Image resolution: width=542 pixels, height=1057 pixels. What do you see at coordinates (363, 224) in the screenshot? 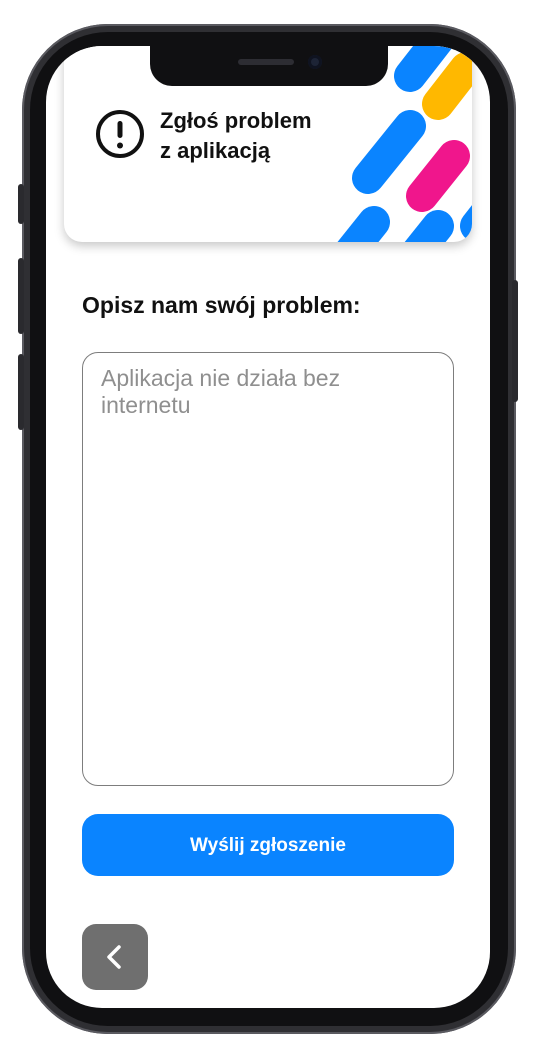
I see `stripe-blue-bottom-left` at bounding box center [363, 224].